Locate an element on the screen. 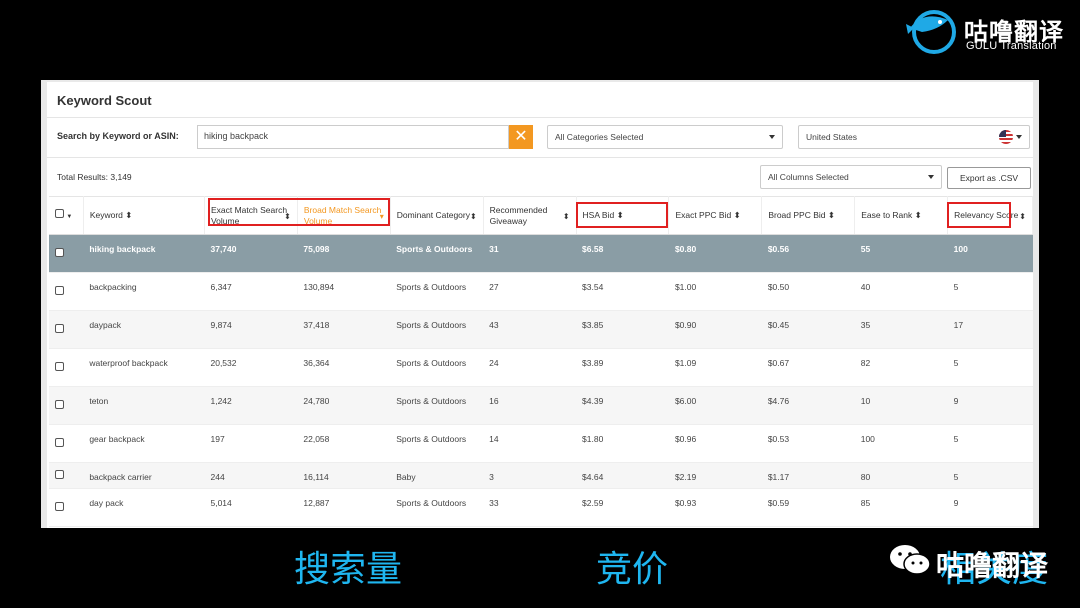  cell-giveaway: 31 is located at coordinates (530, 253).